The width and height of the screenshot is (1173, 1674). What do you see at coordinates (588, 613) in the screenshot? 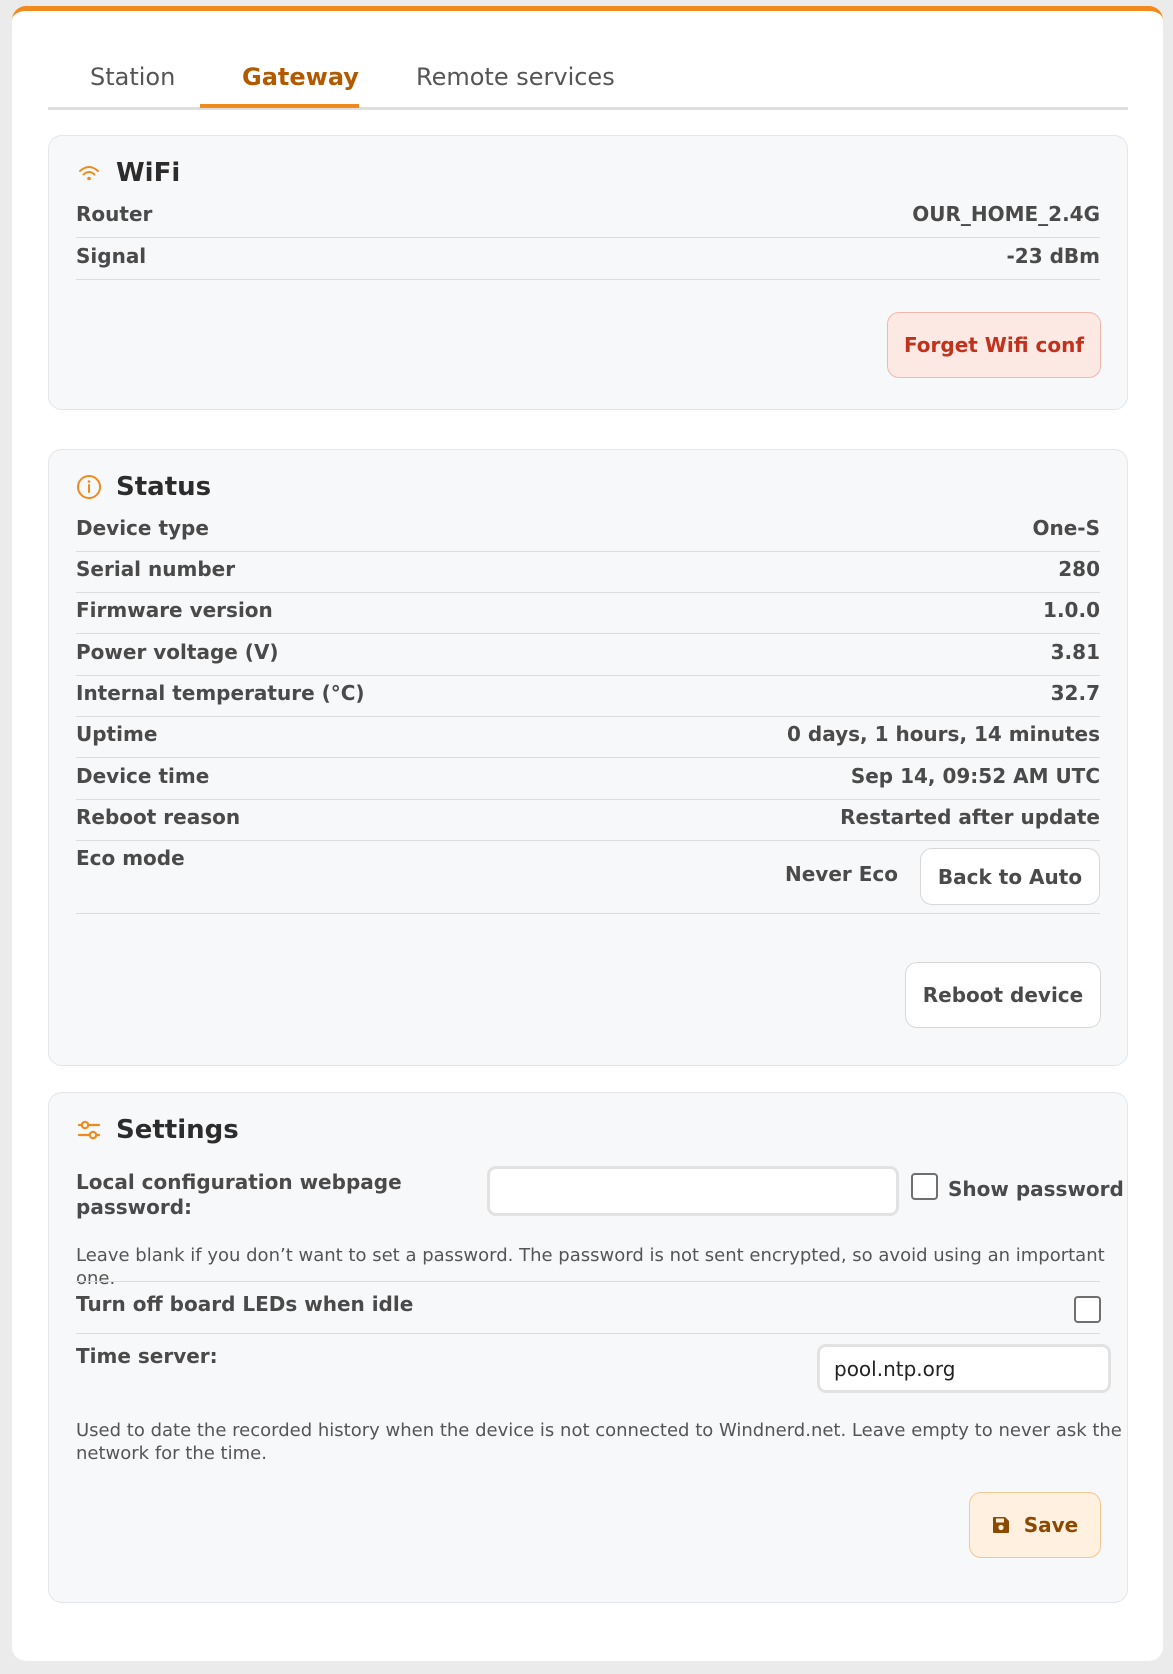
I see `status-row: Firmware version 1.0.0` at bounding box center [588, 613].